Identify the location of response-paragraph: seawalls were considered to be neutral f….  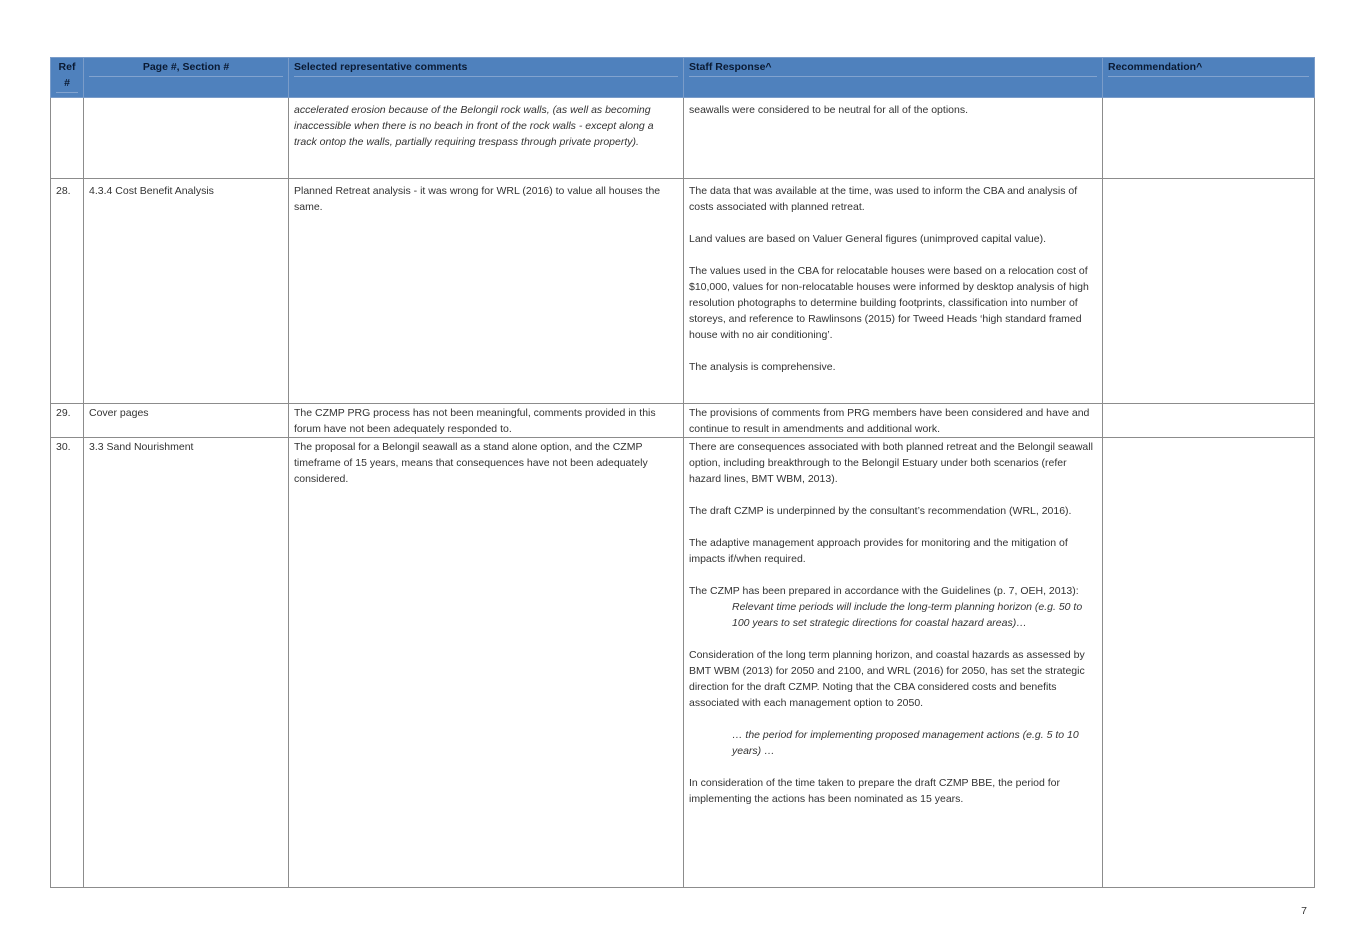
(828, 110).